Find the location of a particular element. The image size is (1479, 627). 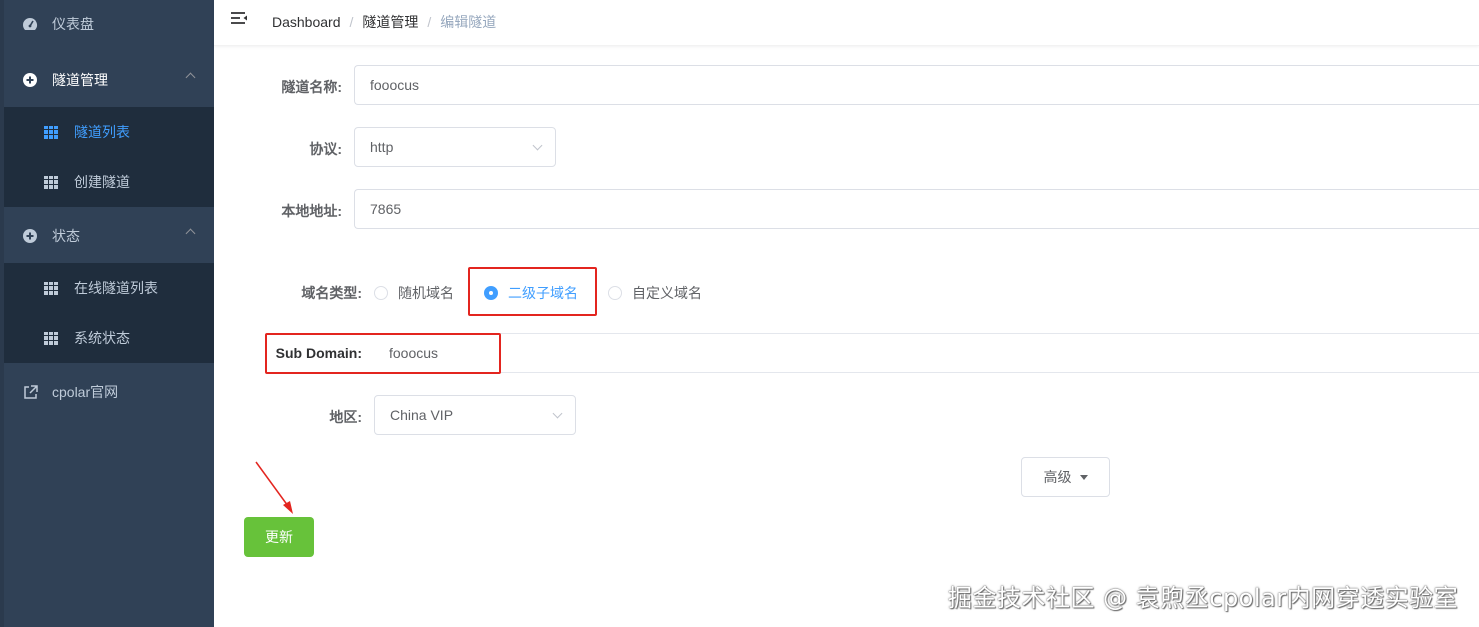

top-navbar: Dashboard / 隧道管理 / 编辑隧道 is located at coordinates (846, 23).